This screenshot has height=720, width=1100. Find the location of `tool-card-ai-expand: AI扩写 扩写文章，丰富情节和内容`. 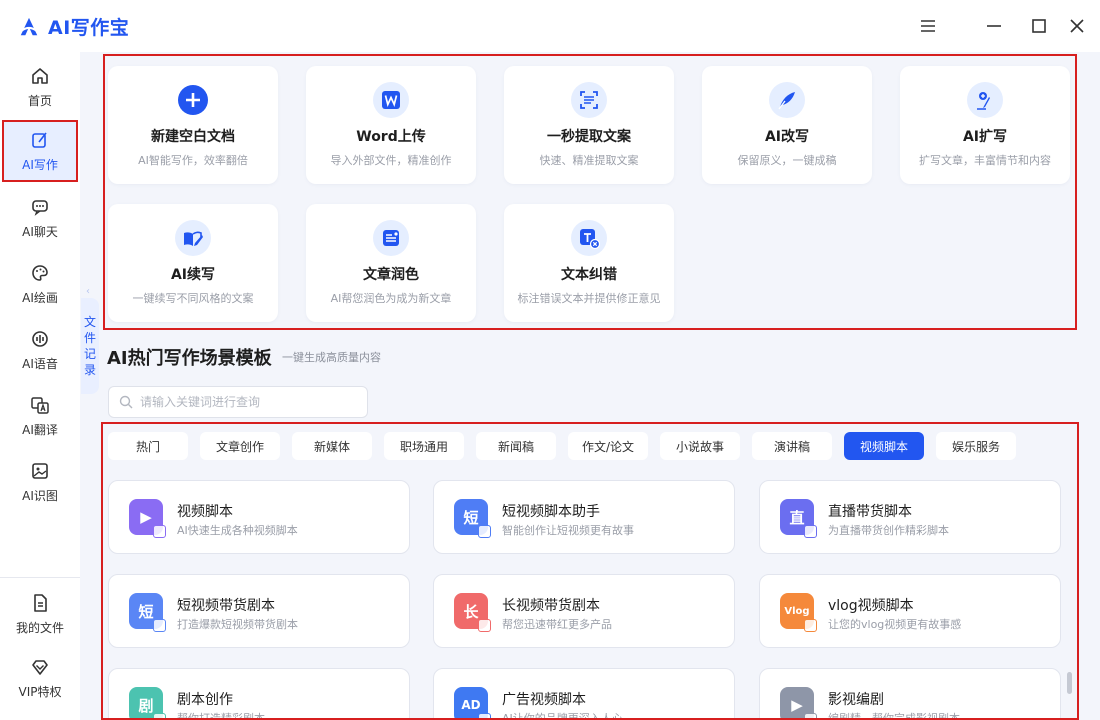

tool-card-ai-expand: AI扩写 扩写文章，丰富情节和内容 is located at coordinates (985, 125).